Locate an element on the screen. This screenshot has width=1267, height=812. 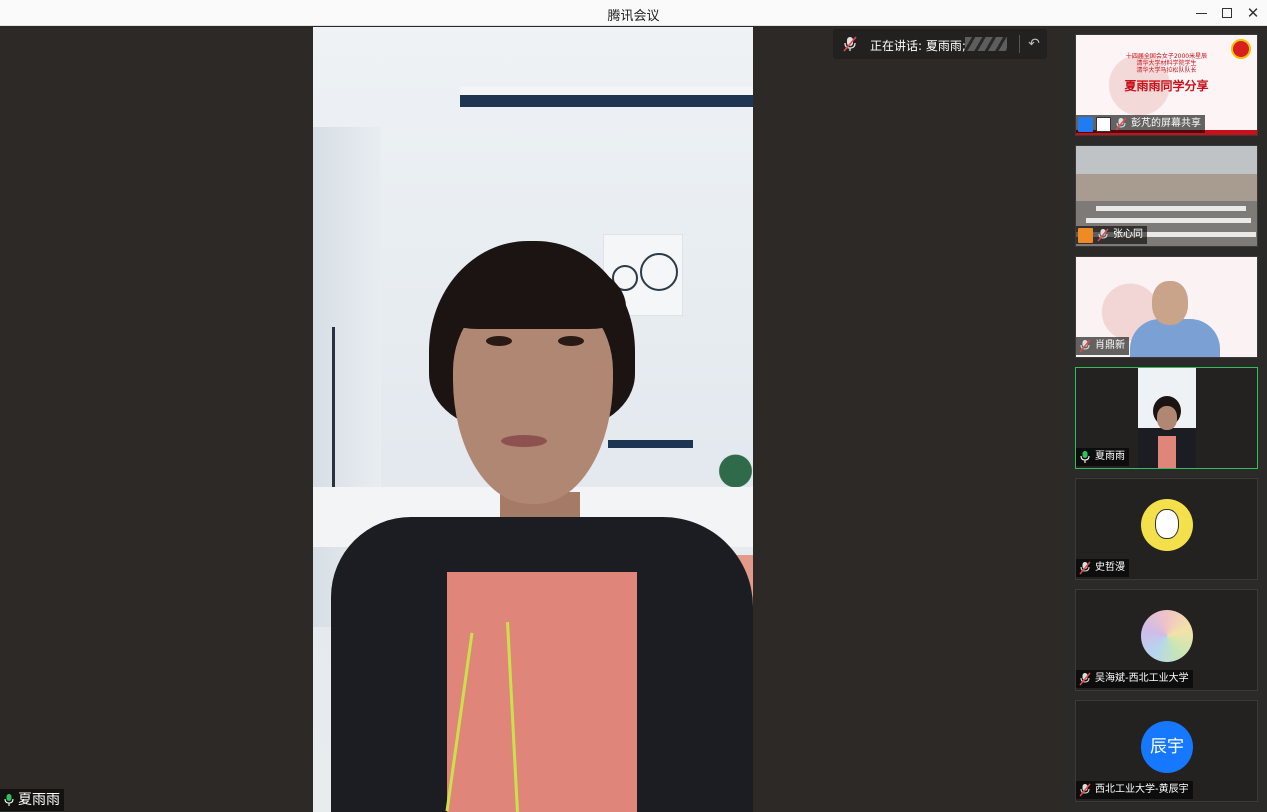
participant-name: 西北工业大学-黄辰宇 is located at coordinates (1142, 789).